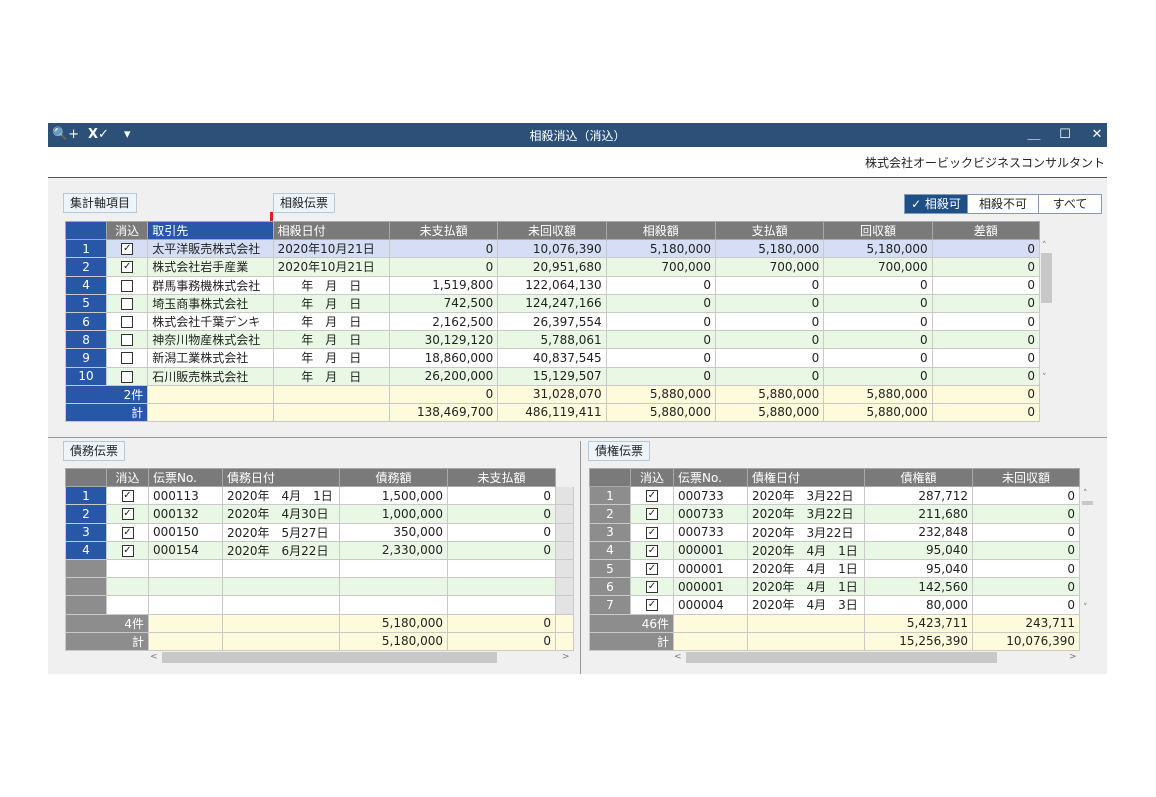 The height and width of the screenshot is (797, 1156). I want to click on credit-slip-button: 債権伝票, so click(619, 451).